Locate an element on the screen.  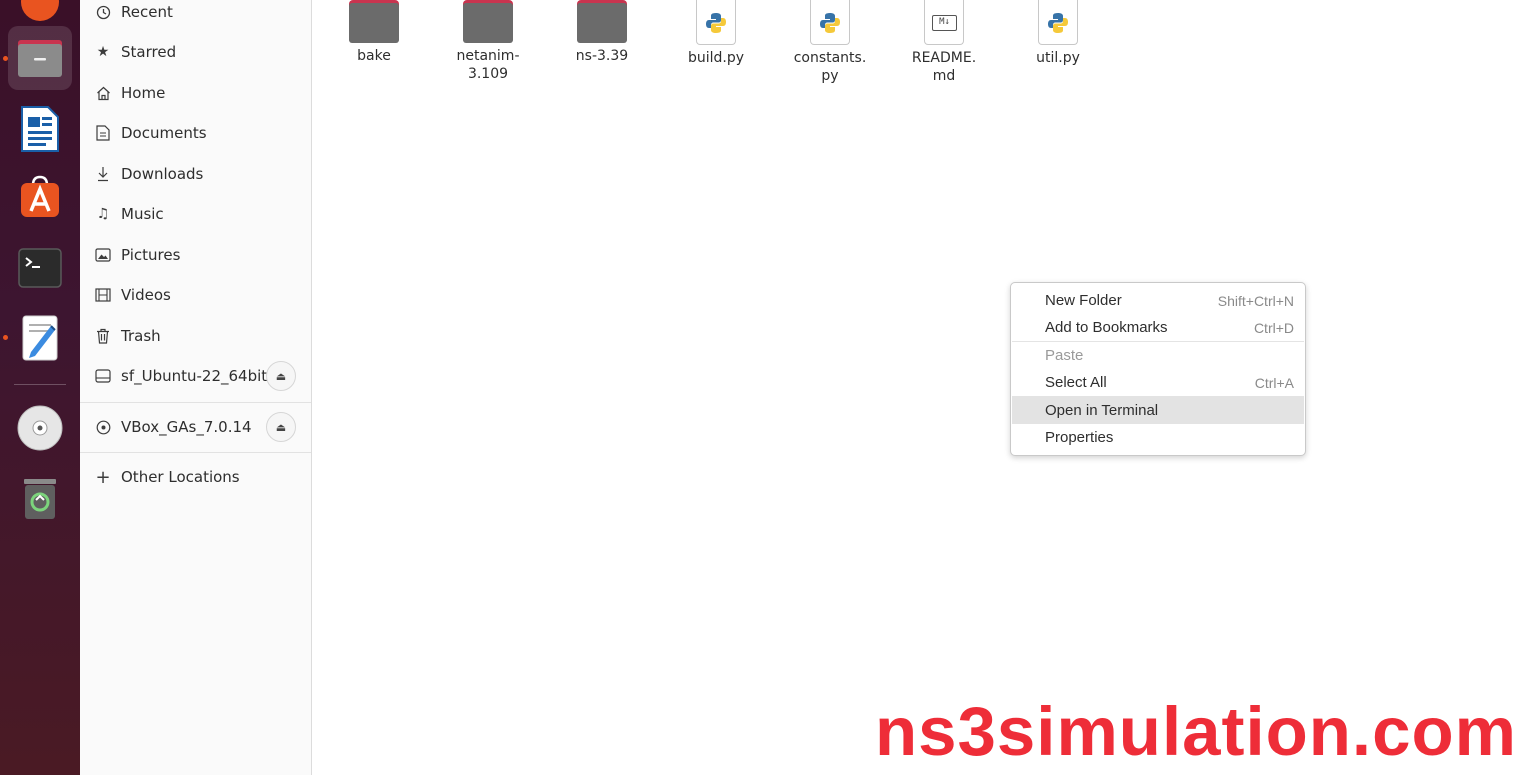
dock-app-files is located at coordinates (40, 58).